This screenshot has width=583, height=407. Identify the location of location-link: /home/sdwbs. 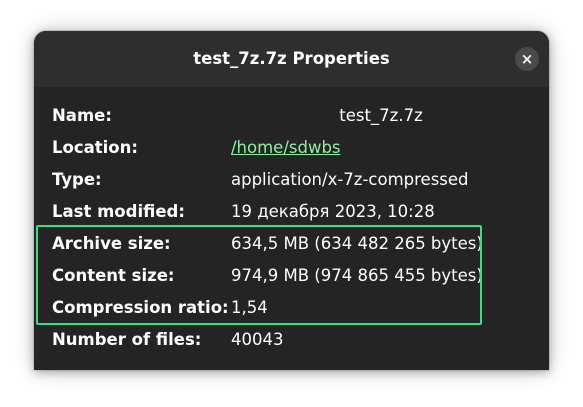
(286, 148).